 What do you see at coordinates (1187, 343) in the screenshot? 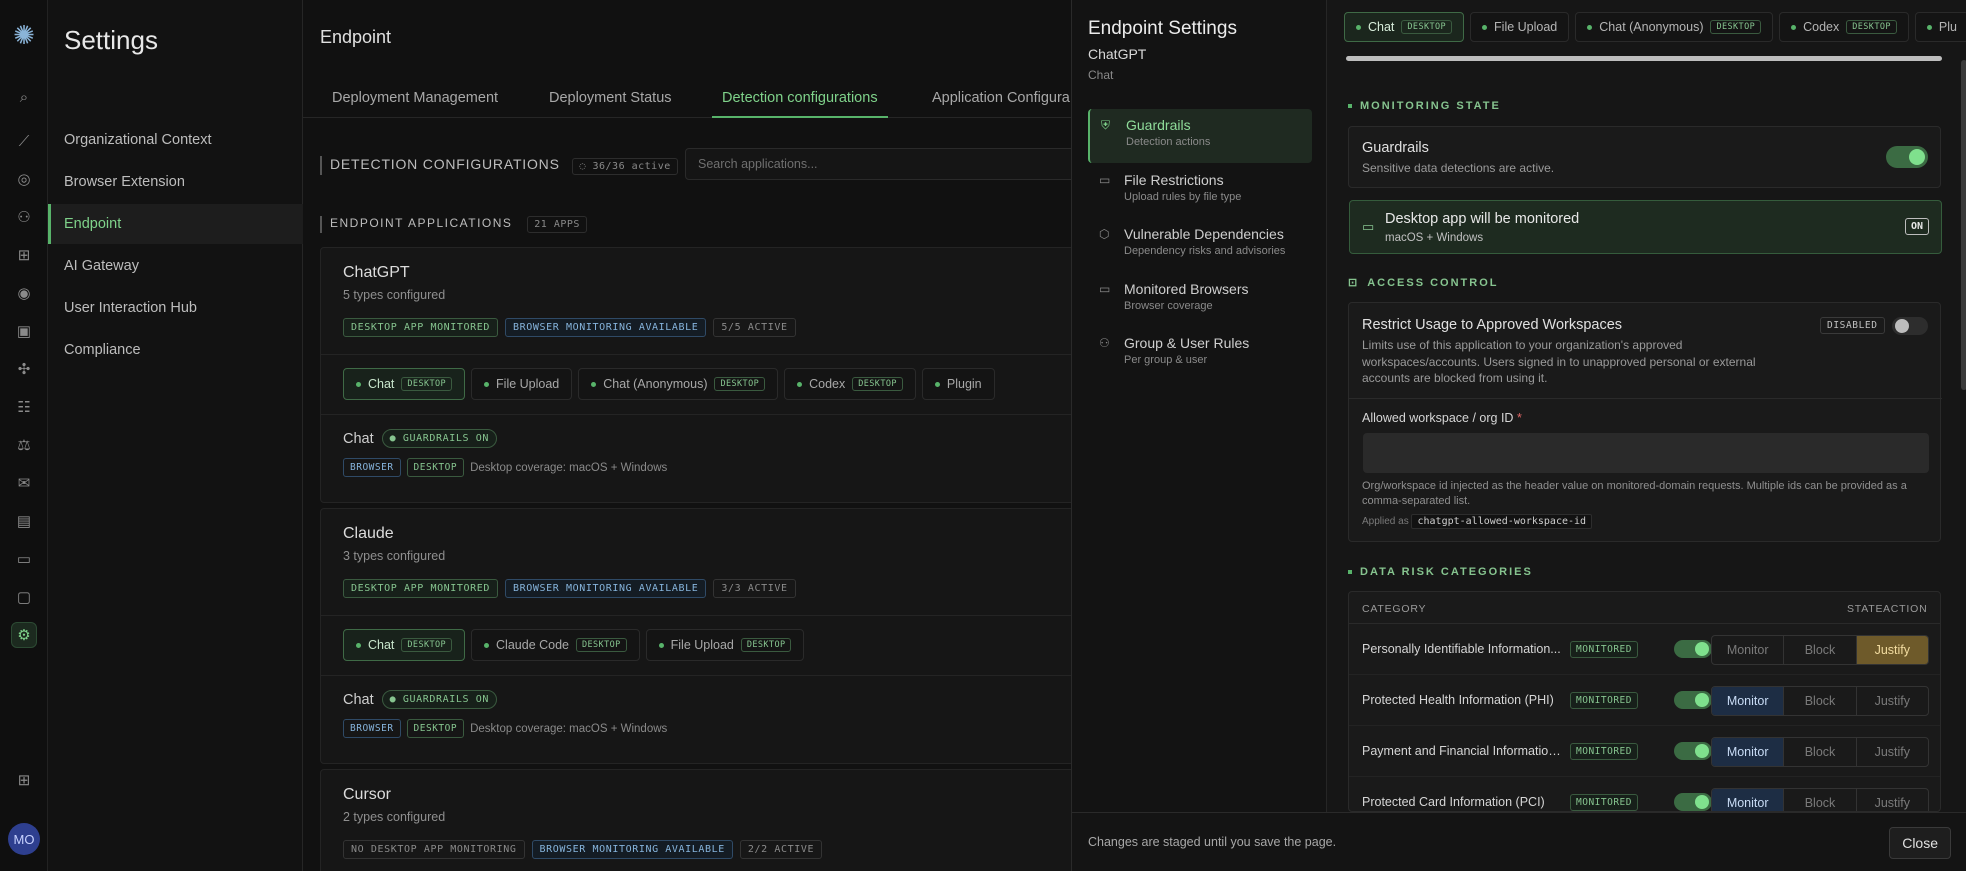
I see `nav-label: Group & User Rules` at bounding box center [1187, 343].